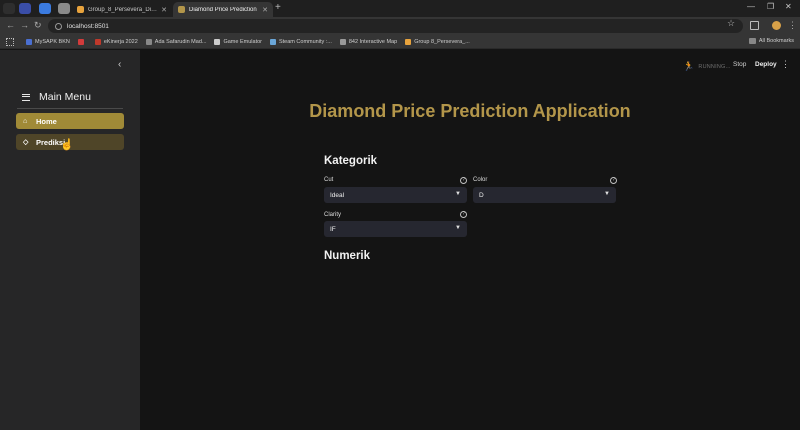 This screenshot has height=430, width=800. Describe the element at coordinates (481, 195) in the screenshot. I see `color-value: D` at that location.